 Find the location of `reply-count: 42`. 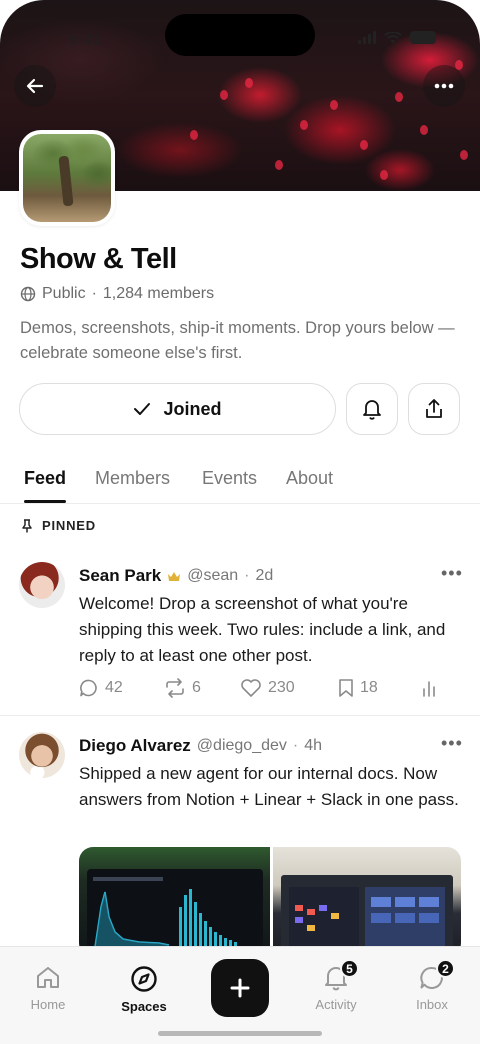

reply-count: 42 is located at coordinates (114, 687).